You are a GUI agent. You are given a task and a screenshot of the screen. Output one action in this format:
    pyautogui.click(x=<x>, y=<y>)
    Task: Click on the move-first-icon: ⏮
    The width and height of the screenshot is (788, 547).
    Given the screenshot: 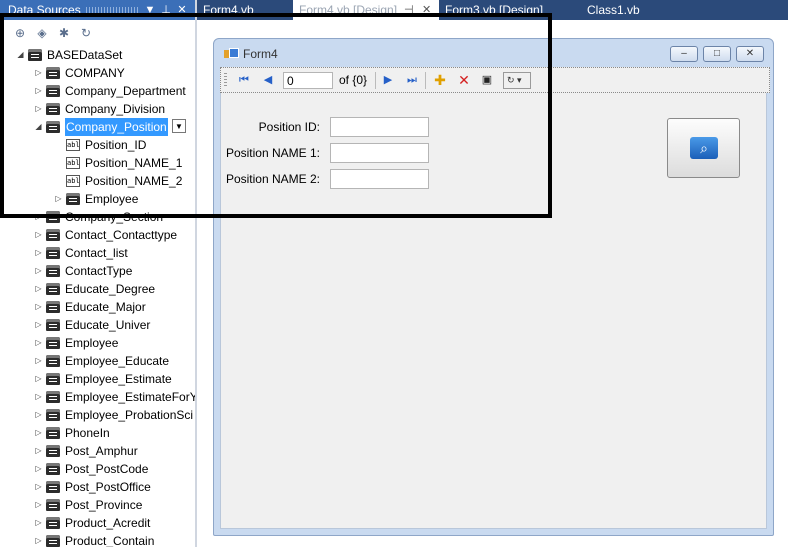 What is the action you would take?
    pyautogui.click(x=244, y=80)
    